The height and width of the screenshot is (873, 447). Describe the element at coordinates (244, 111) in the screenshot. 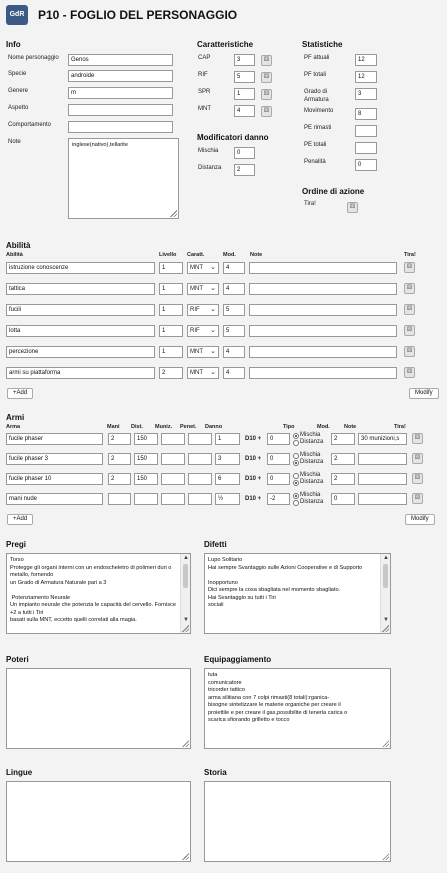

I see `char-field-mnt: 4` at that location.